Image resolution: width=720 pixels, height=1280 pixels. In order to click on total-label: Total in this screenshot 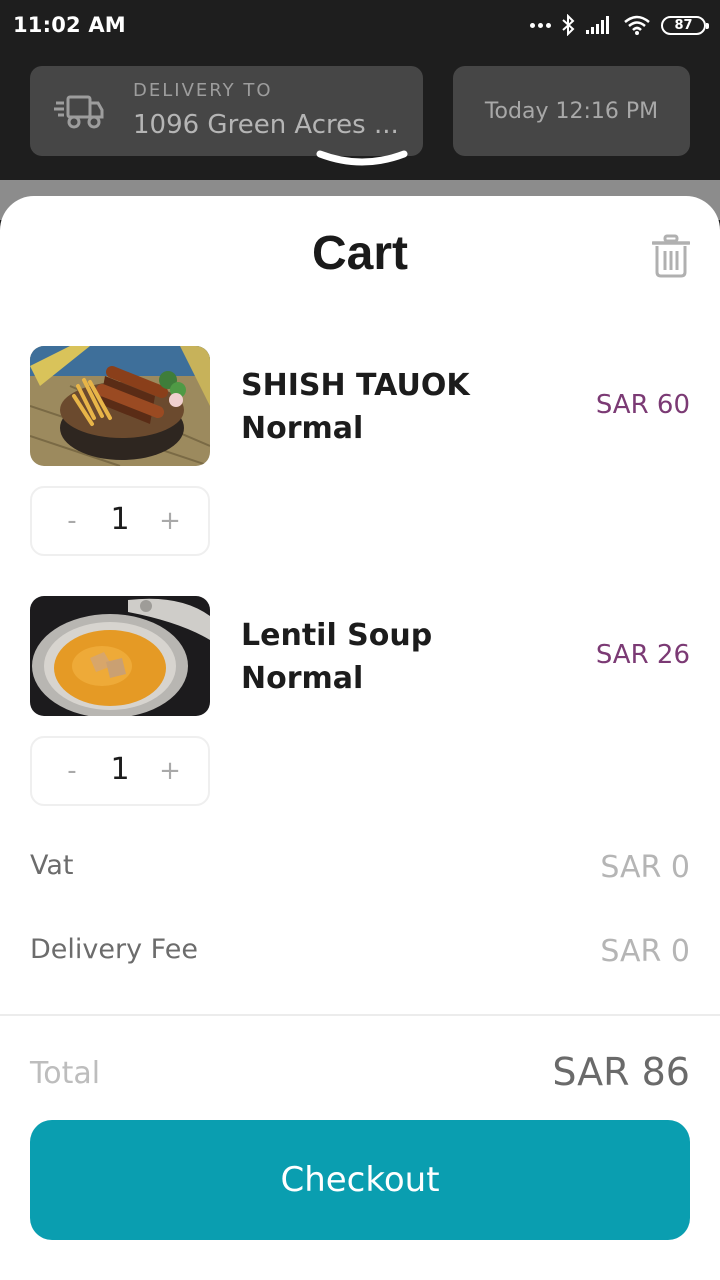, I will do `click(65, 1073)`.